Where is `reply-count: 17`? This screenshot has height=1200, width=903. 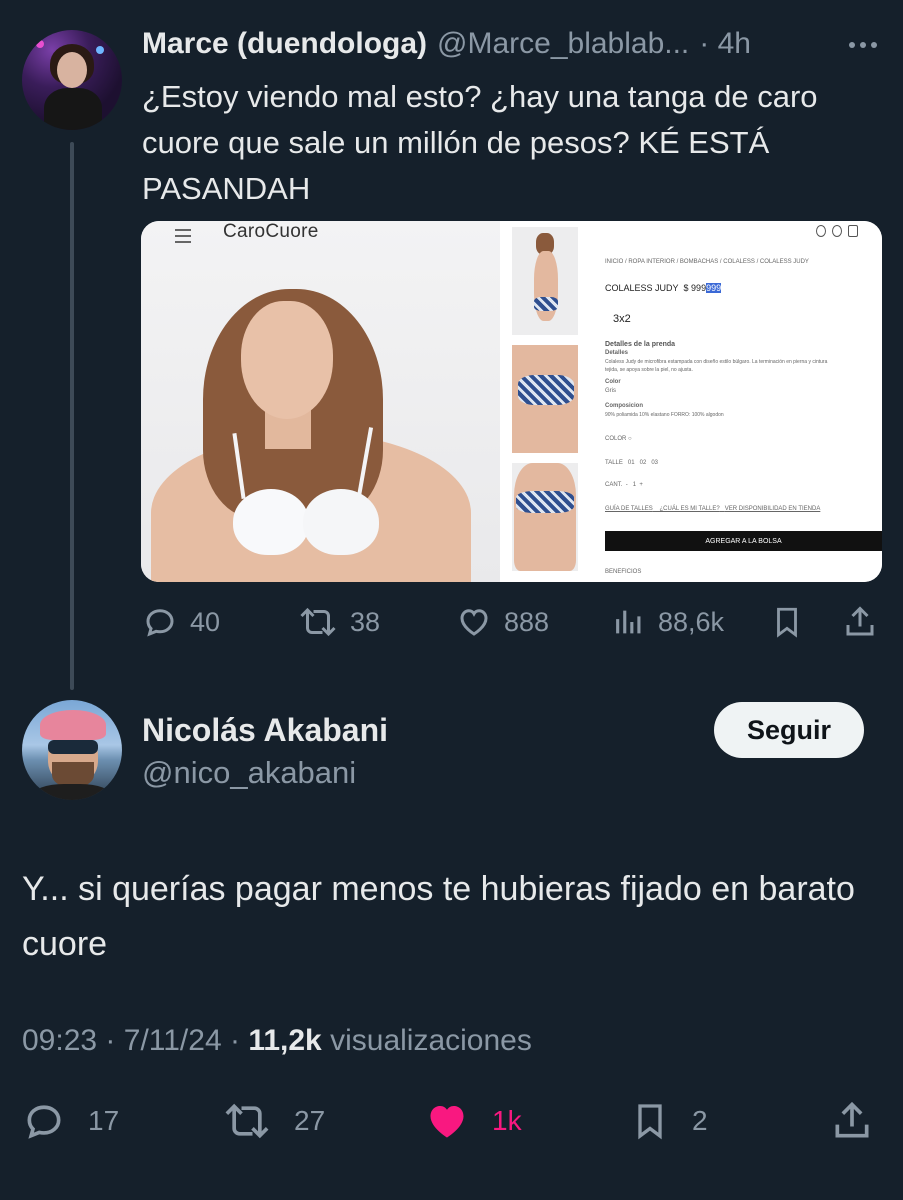 reply-count: 17 is located at coordinates (104, 1120).